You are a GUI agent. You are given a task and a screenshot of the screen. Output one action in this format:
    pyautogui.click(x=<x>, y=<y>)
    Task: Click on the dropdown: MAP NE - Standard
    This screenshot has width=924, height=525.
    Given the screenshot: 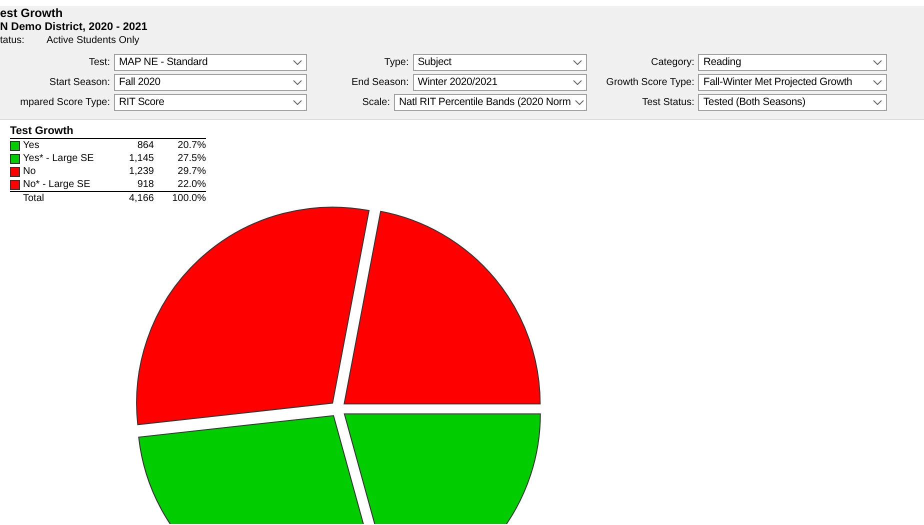 What is the action you would take?
    pyautogui.click(x=210, y=62)
    